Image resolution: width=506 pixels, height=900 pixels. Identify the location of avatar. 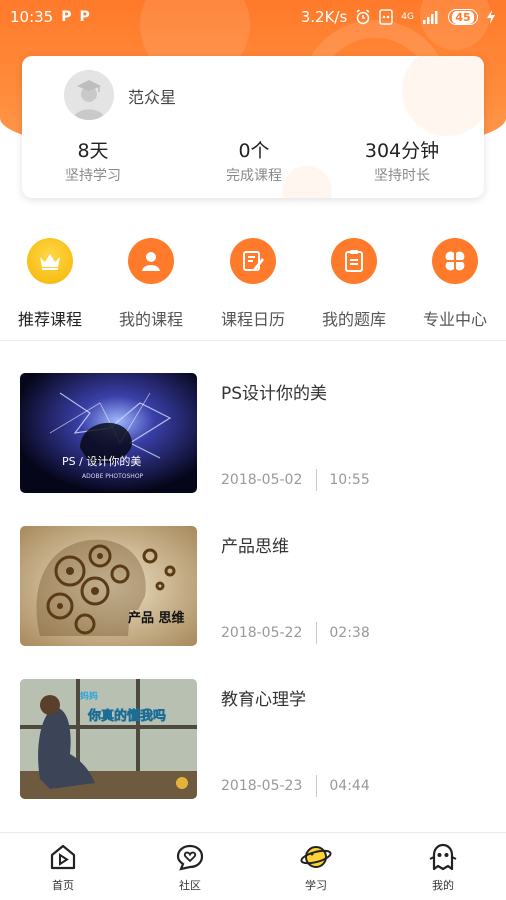
(89, 95).